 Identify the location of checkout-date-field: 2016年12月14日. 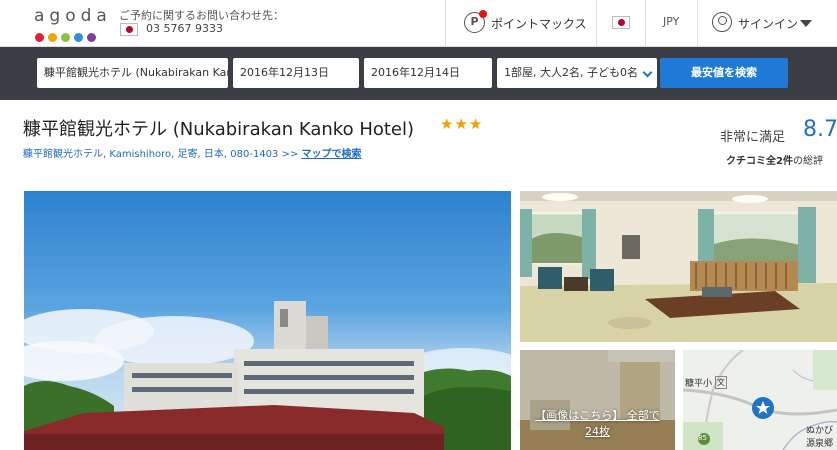
(428, 73).